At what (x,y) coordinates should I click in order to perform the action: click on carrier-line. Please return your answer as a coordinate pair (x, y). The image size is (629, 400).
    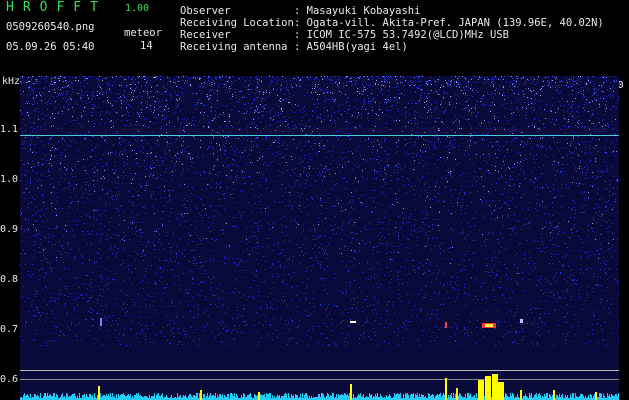
    Looking at the image, I should click on (319, 135).